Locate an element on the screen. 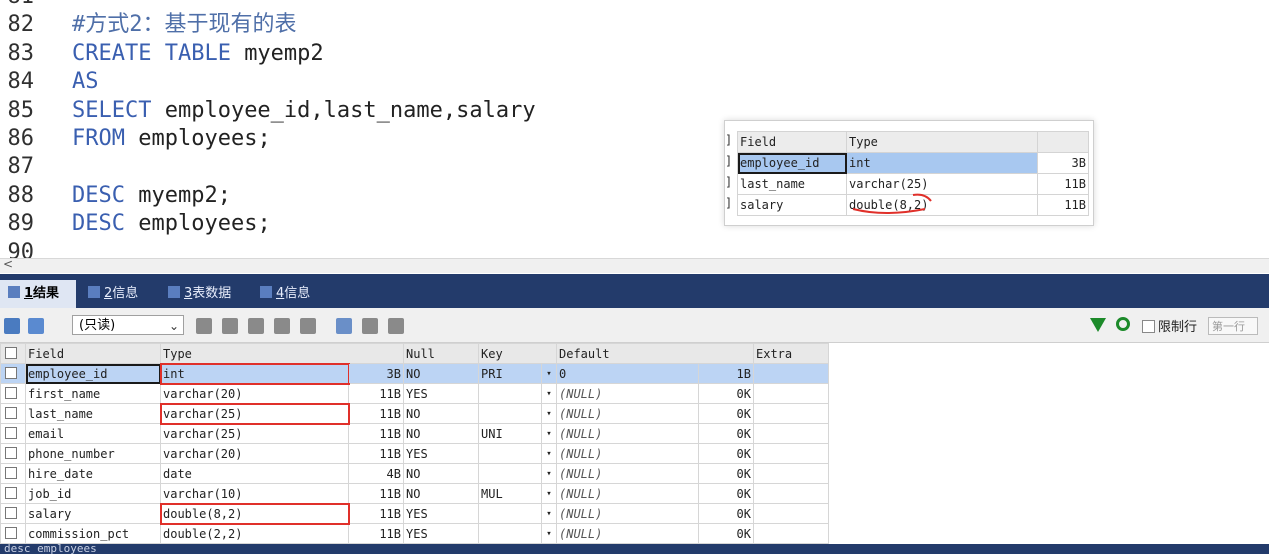  cell-default: 0 is located at coordinates (627, 373).